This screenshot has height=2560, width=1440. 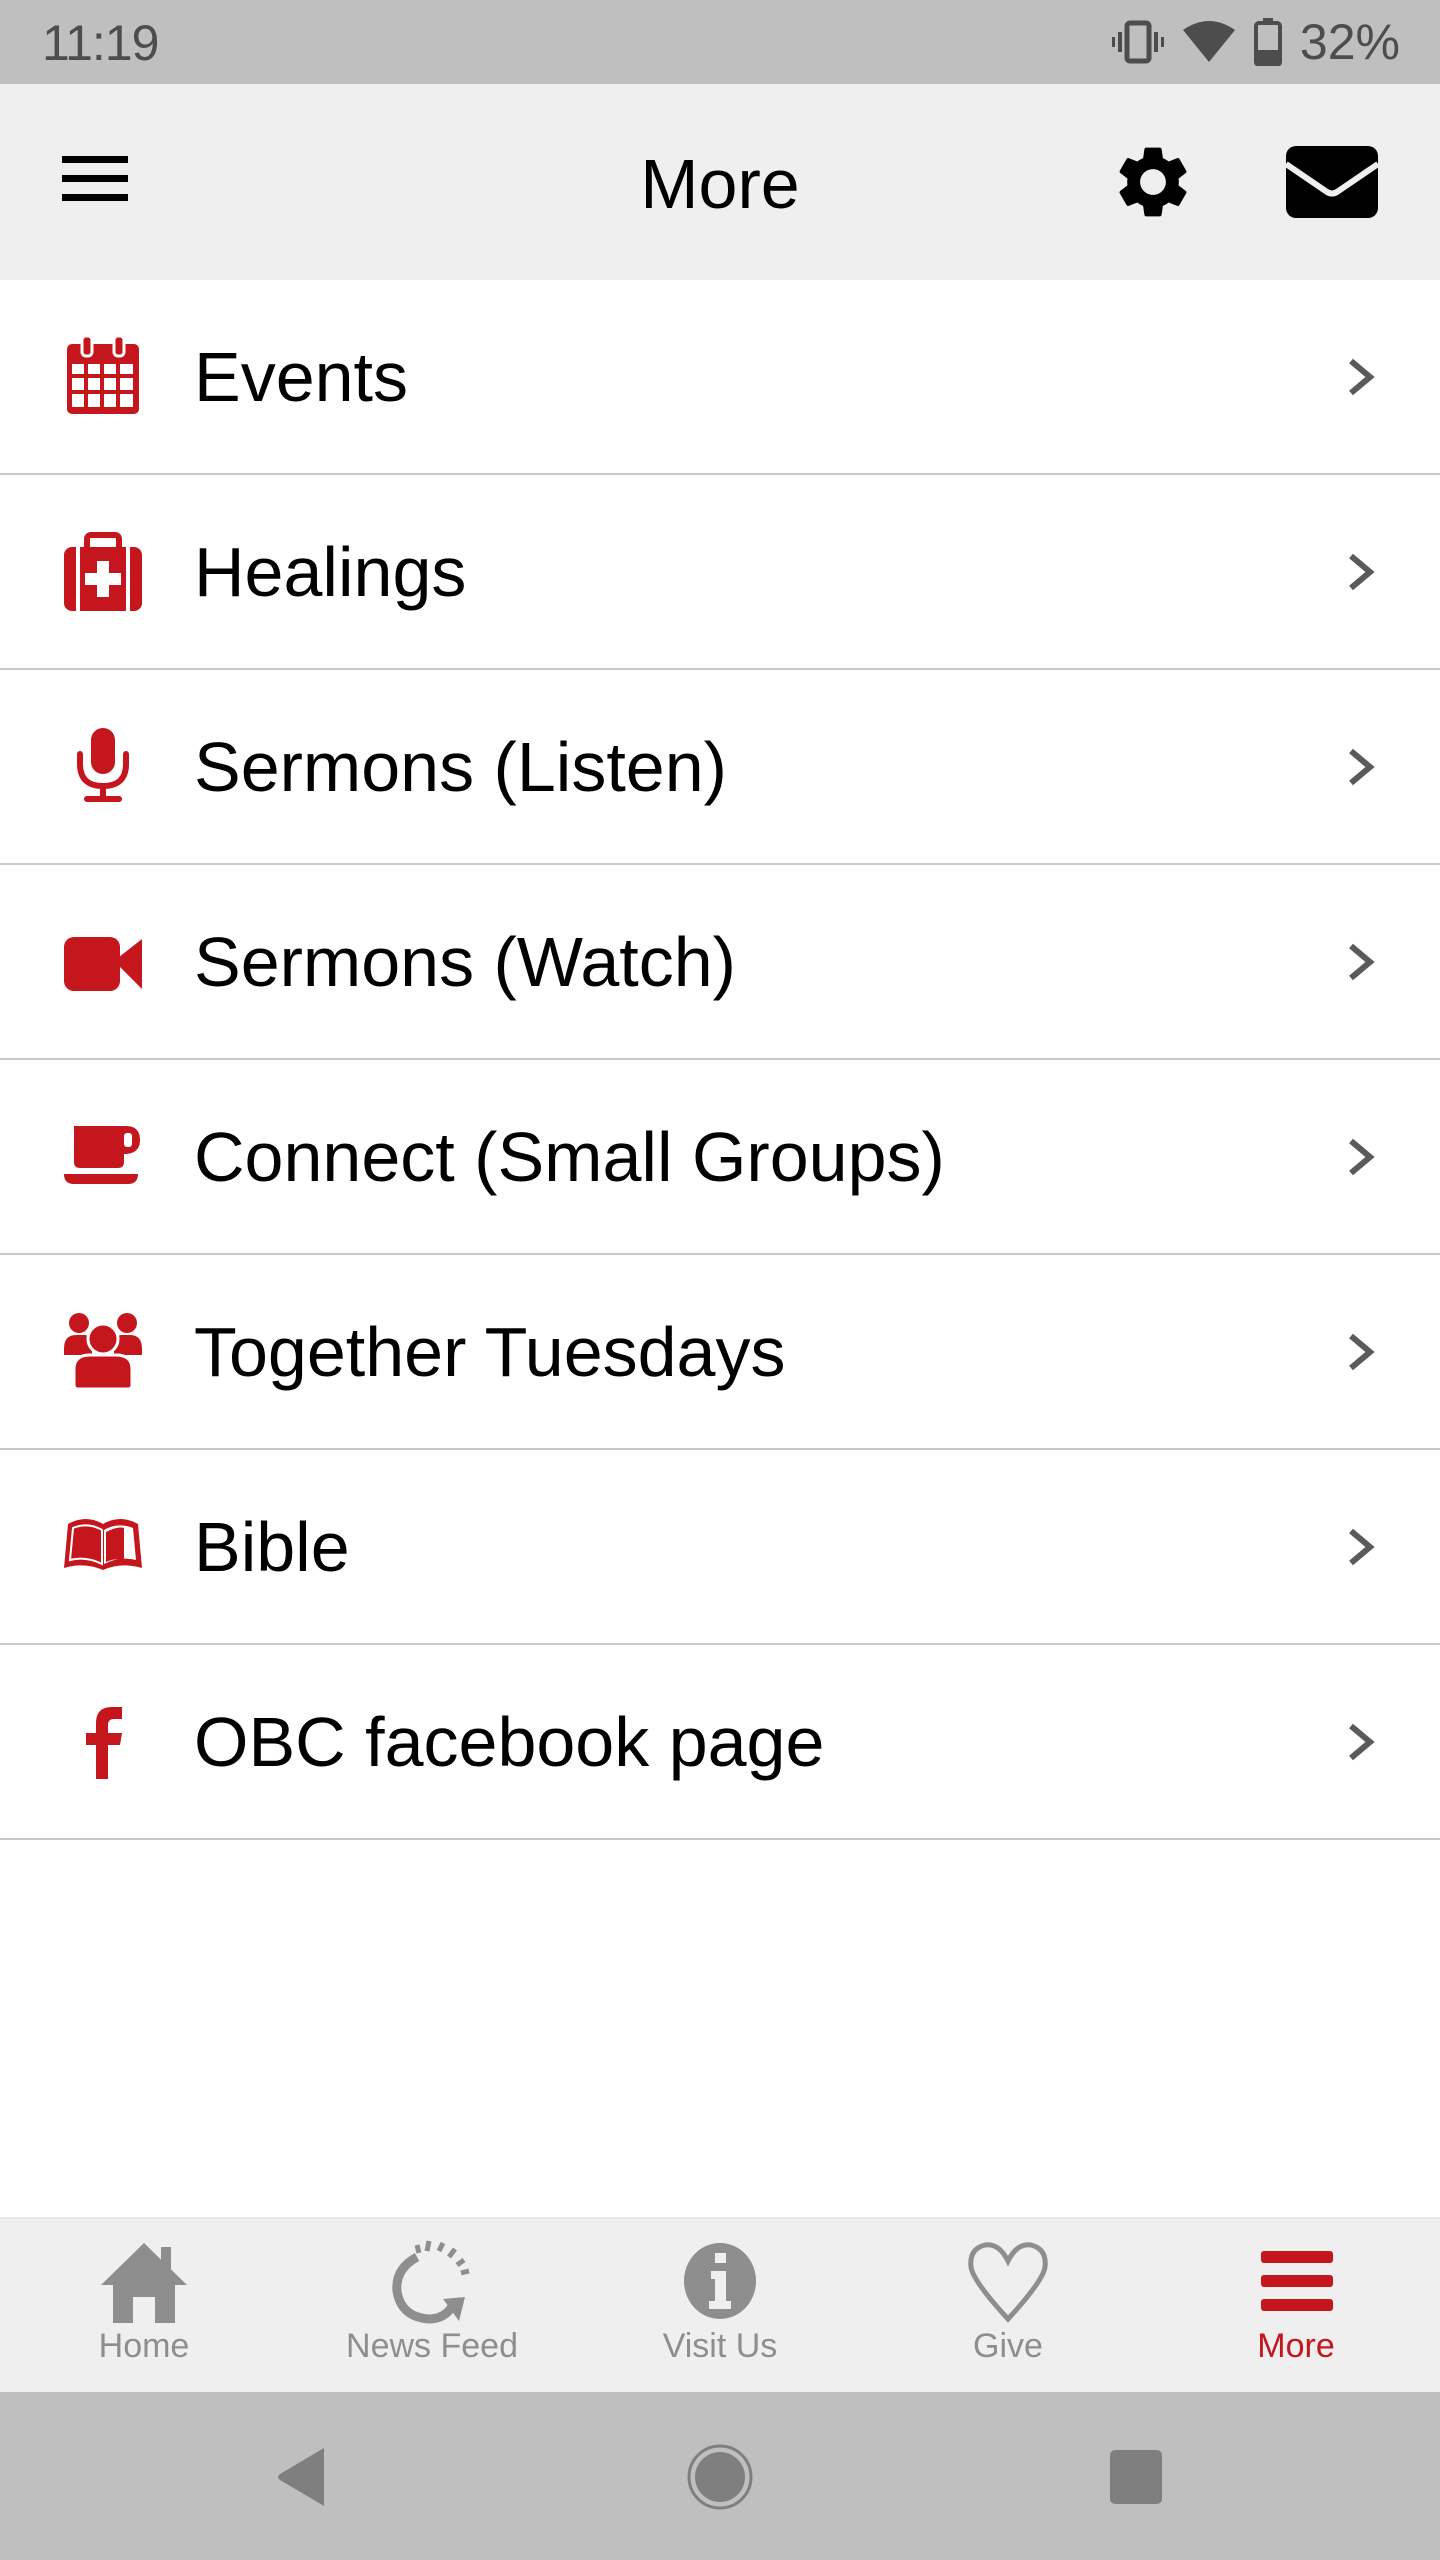 What do you see at coordinates (431, 2282) in the screenshot?
I see `refresh-feed-icon` at bounding box center [431, 2282].